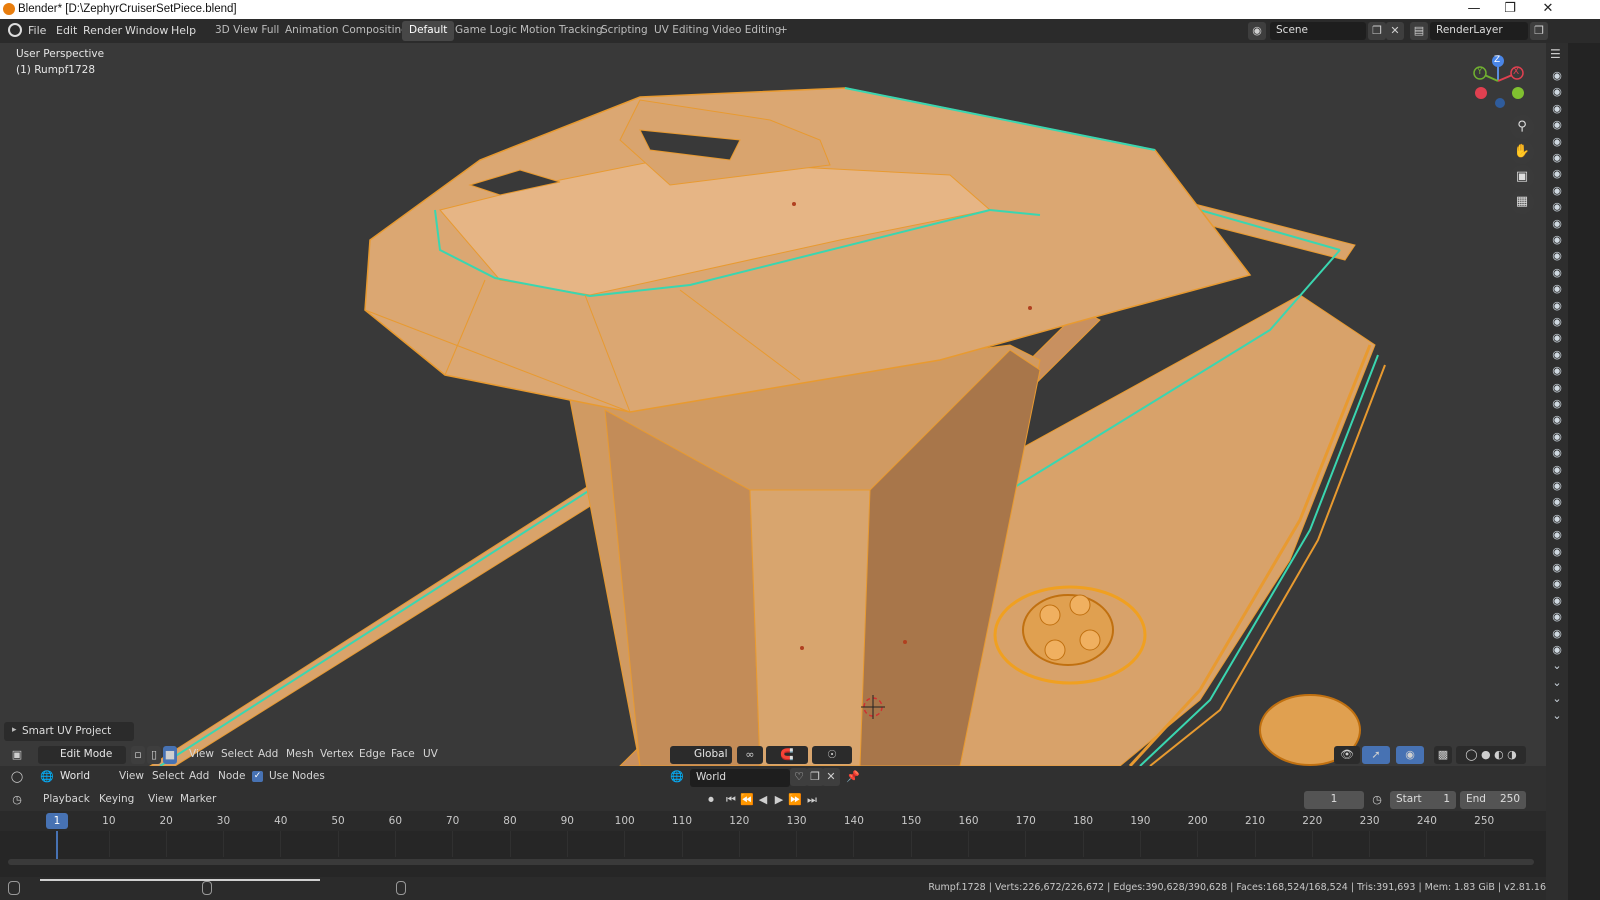 The width and height of the screenshot is (1600, 900). I want to click on tab-3d-view-full: 3D View Full, so click(247, 31).